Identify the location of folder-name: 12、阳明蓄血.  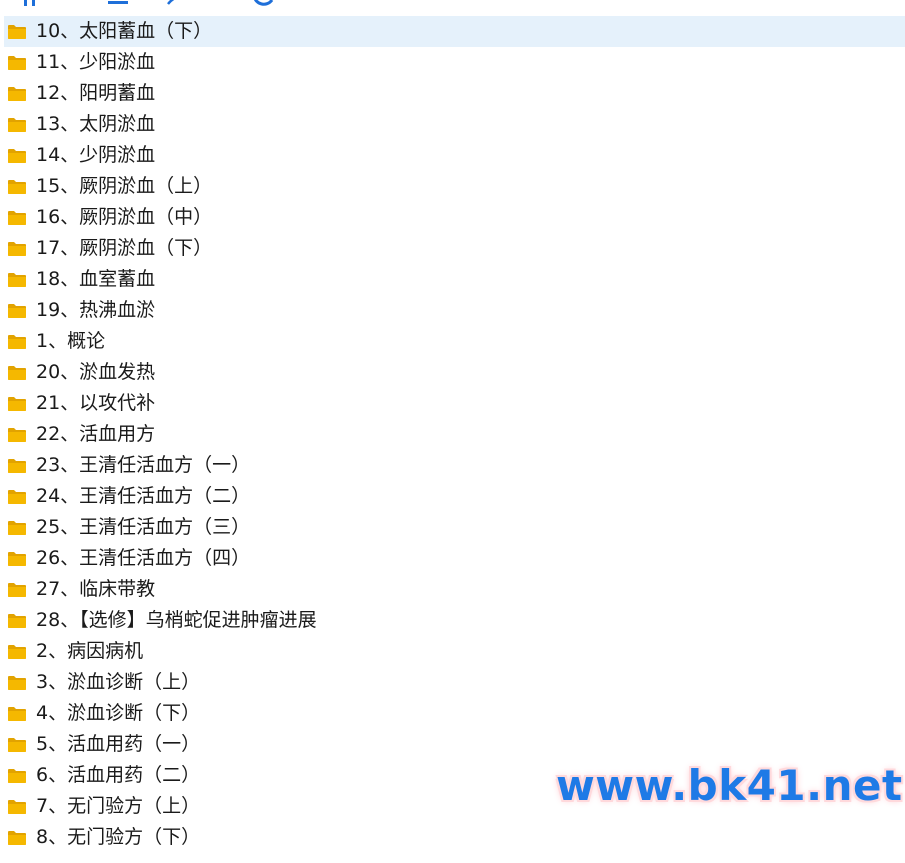
(96, 93).